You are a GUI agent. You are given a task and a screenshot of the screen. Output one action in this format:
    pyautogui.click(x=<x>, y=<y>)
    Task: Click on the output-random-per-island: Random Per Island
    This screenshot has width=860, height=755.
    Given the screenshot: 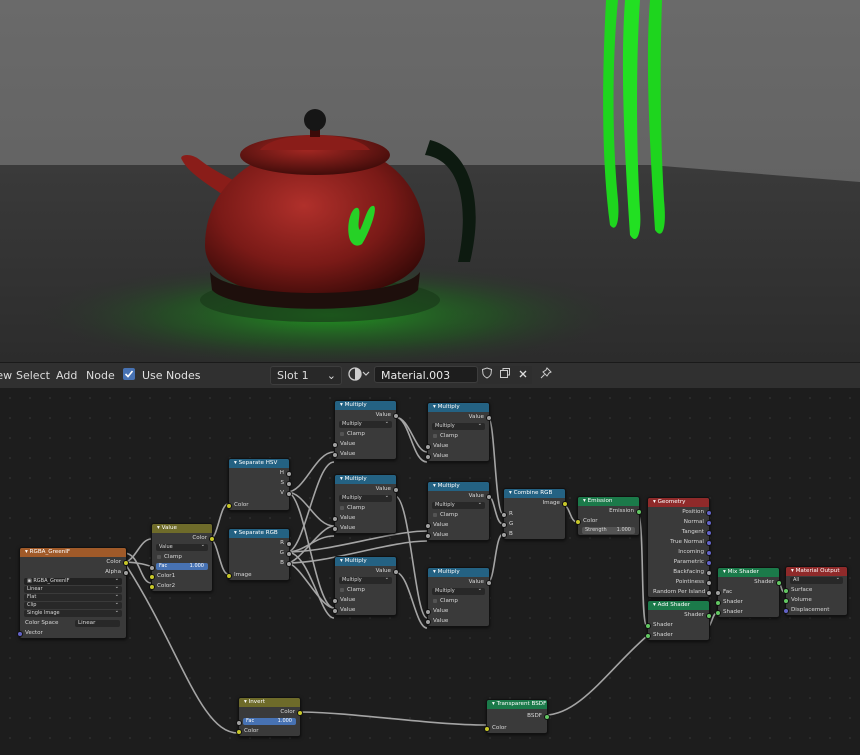 What is the action you would take?
    pyautogui.click(x=680, y=592)
    